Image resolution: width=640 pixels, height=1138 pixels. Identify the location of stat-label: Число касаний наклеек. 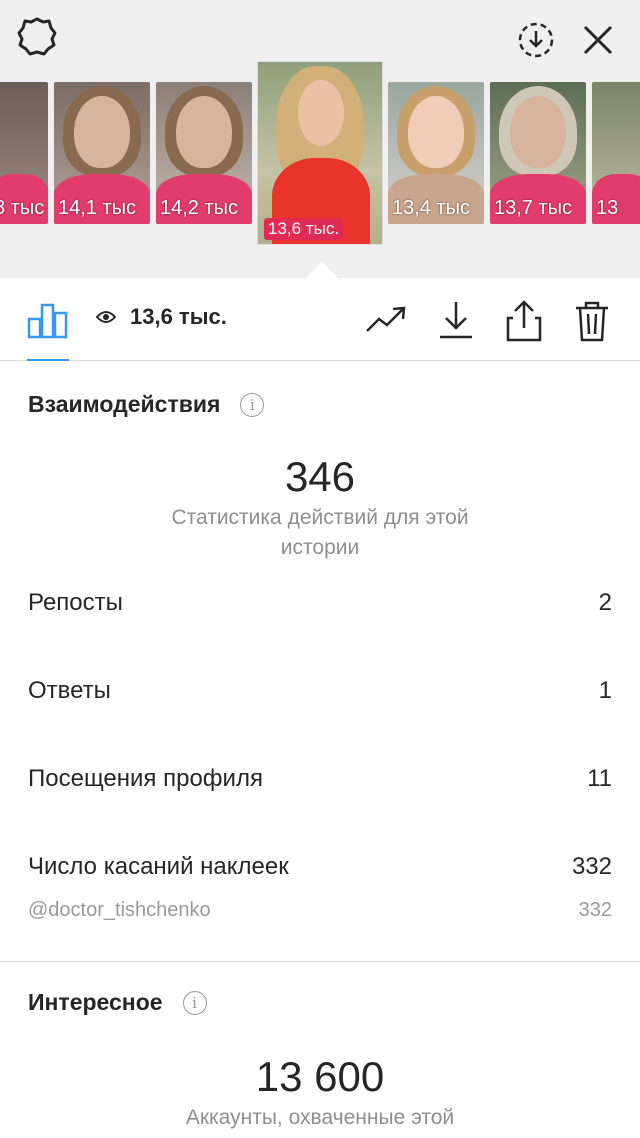
(158, 866).